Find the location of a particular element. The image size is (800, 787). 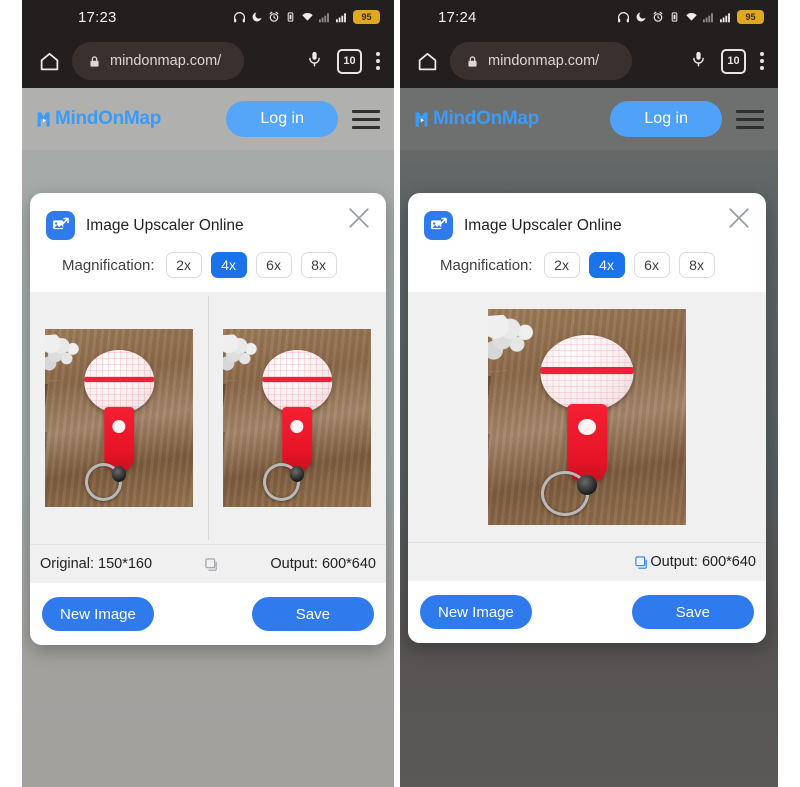

magnification-row: Magnification: 2x 4x 6x 8x is located at coordinates (595, 265).